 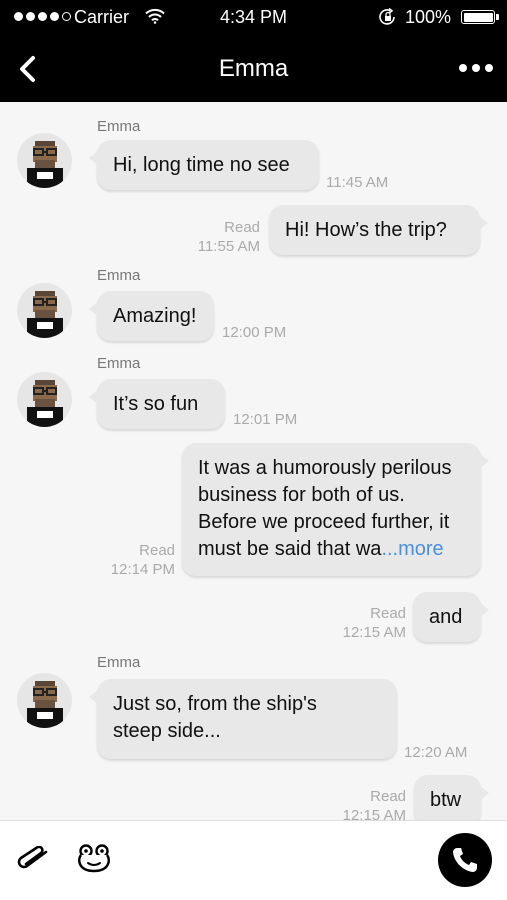 I want to click on message-bubble: Amazing!, so click(x=151, y=316).